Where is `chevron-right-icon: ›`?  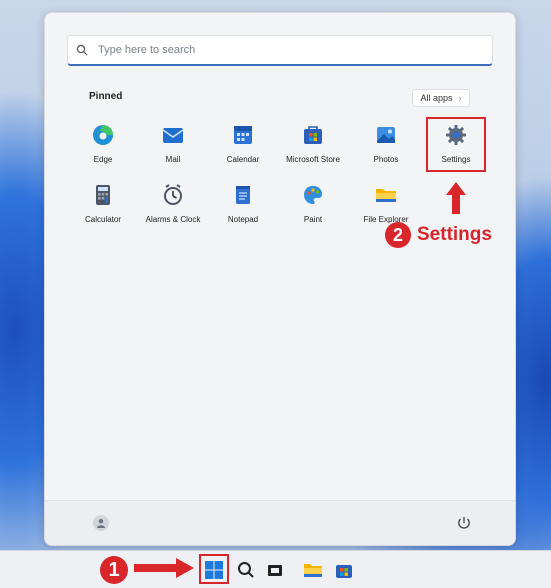
chevron-right-icon: › is located at coordinates (460, 98).